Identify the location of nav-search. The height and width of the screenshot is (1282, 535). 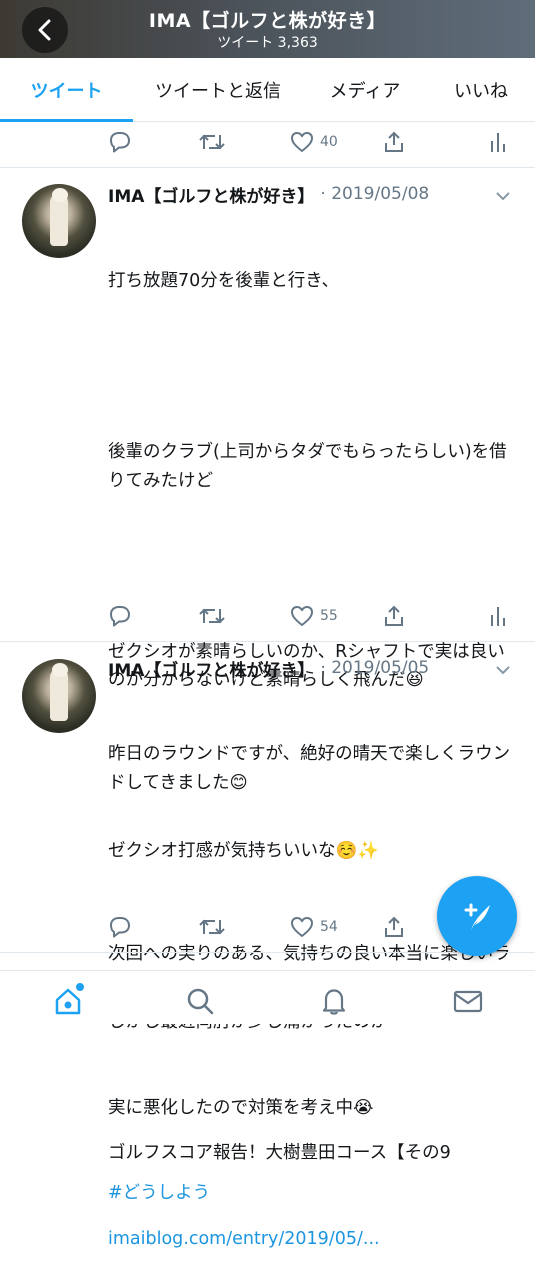
(200, 1001).